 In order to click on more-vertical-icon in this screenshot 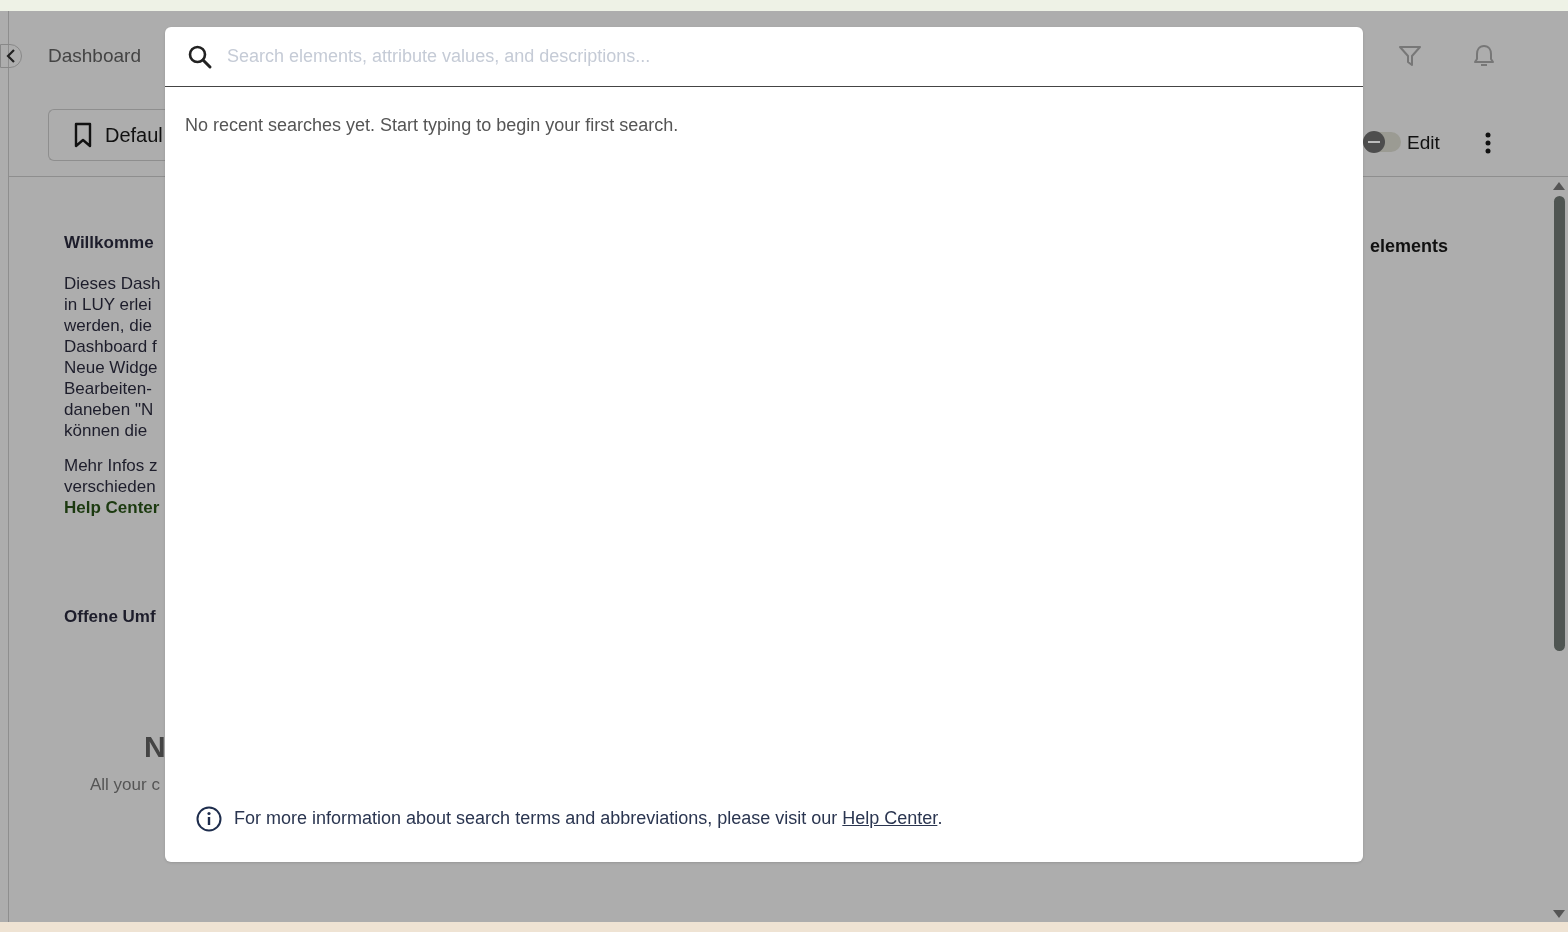, I will do `click(1487, 143)`.